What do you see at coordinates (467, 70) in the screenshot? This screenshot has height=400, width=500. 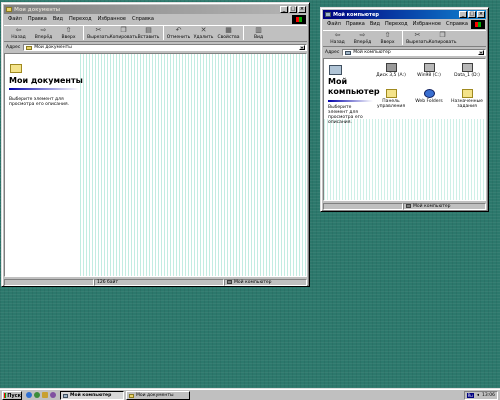 I see `drive-d-item: Data_1 (D:)` at bounding box center [467, 70].